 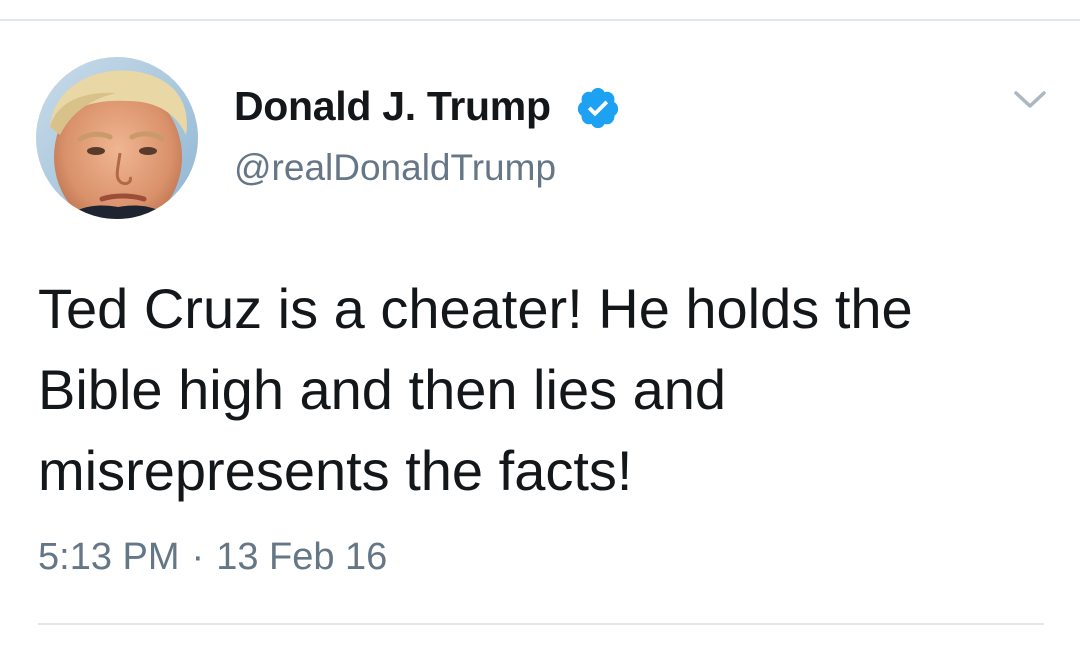 I want to click on bottom-divider, so click(x=541, y=624).